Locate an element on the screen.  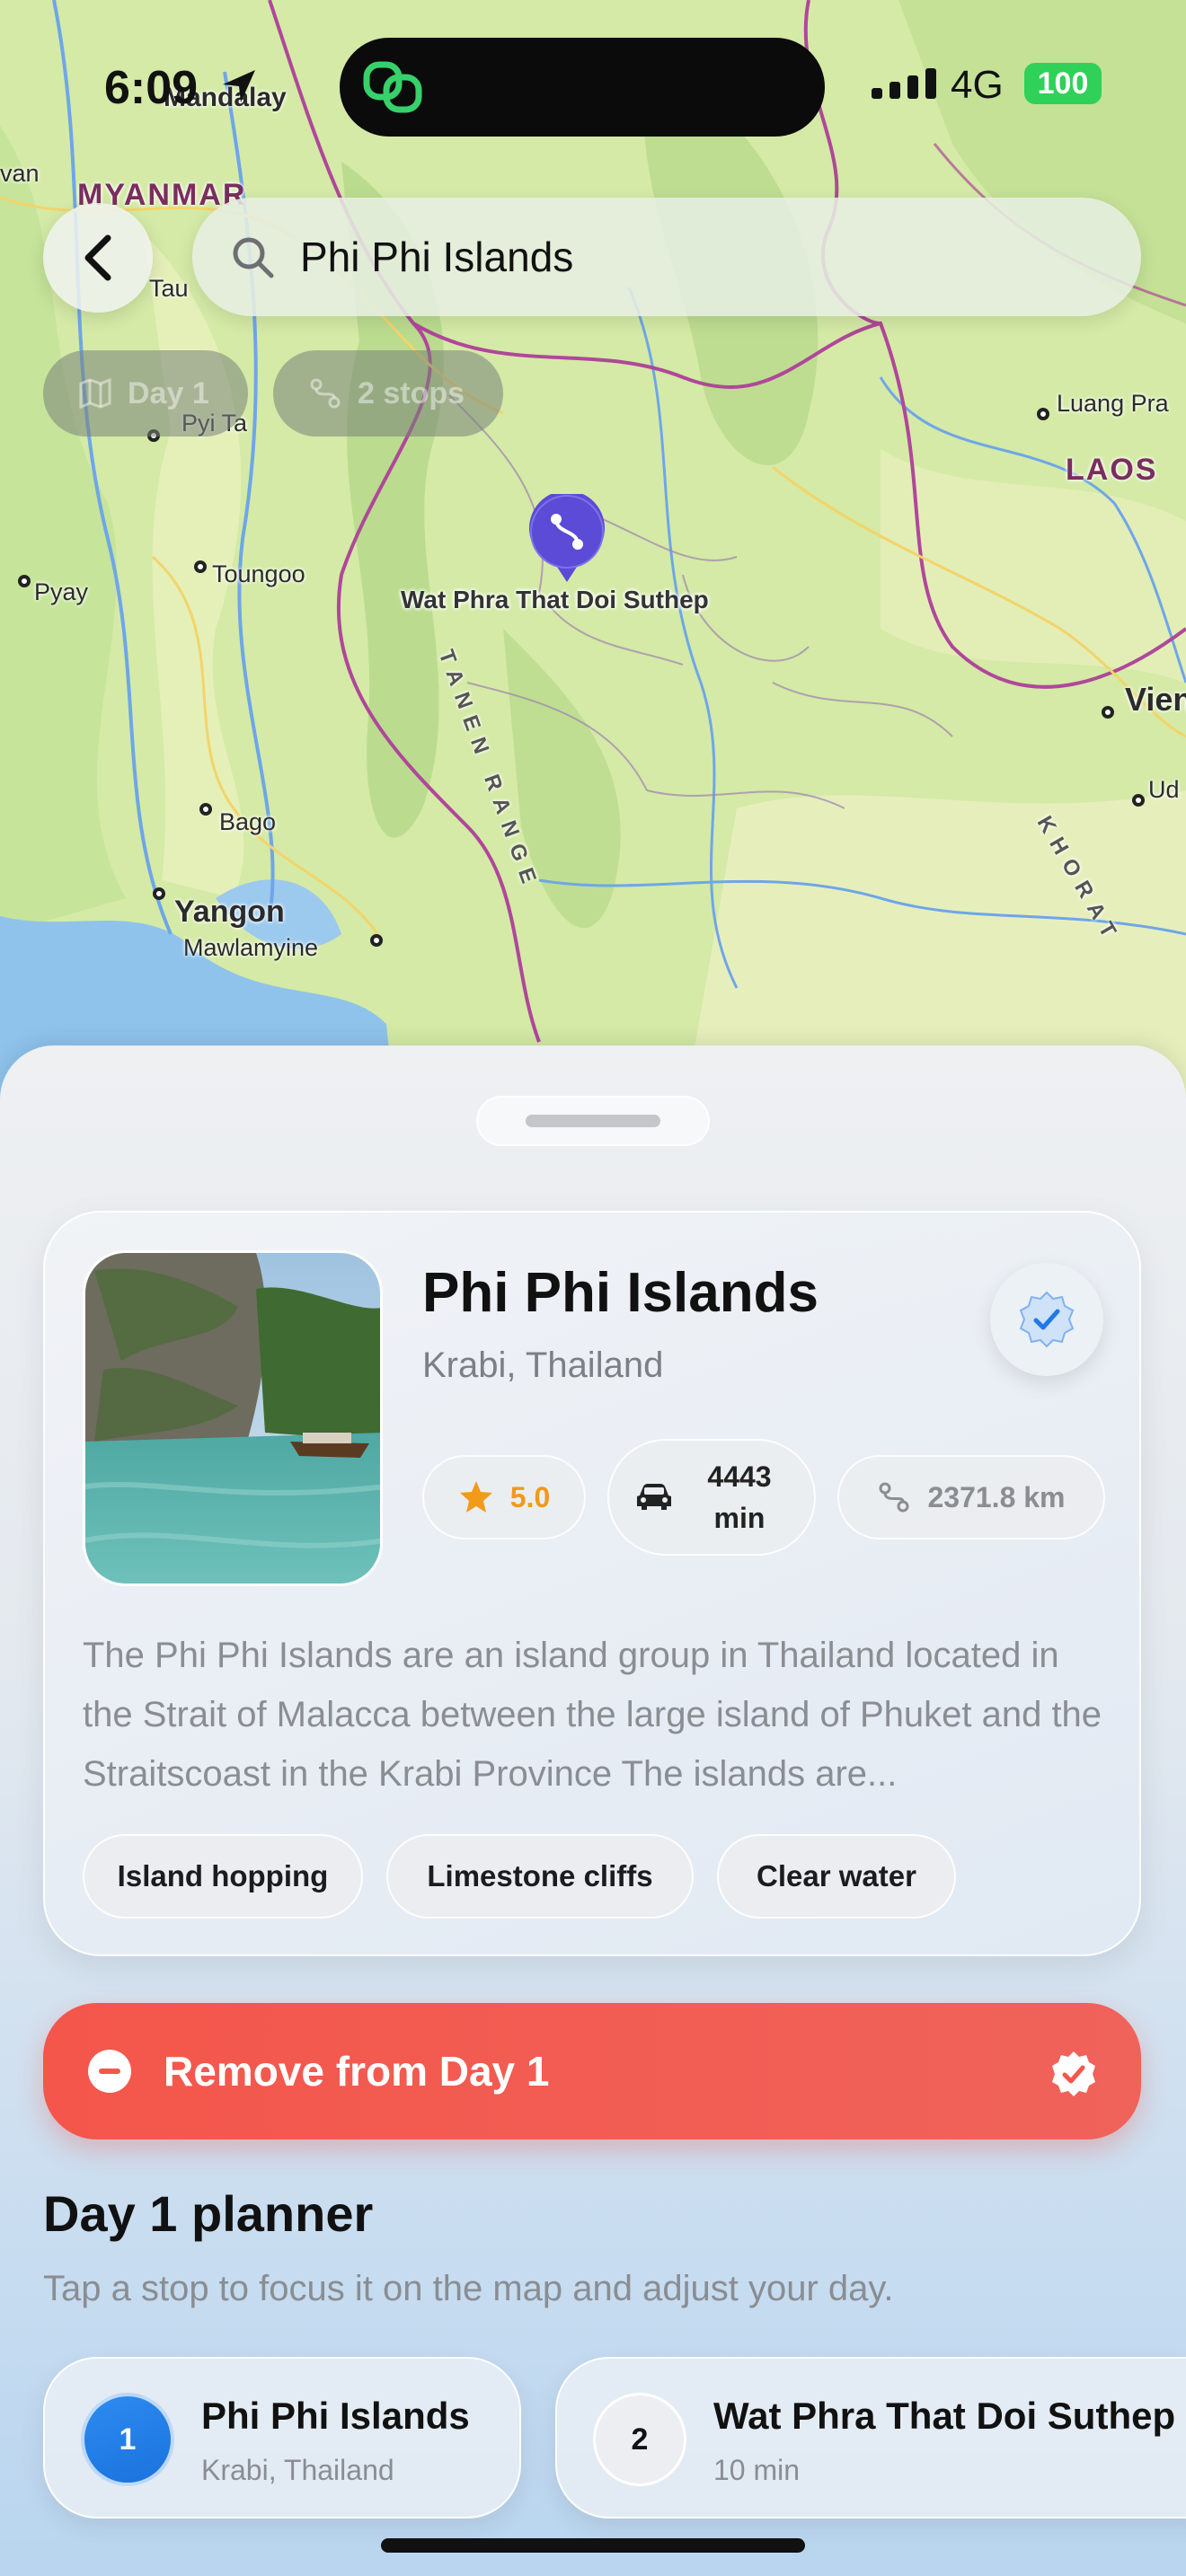
route-pin-icon is located at coordinates (567, 536).